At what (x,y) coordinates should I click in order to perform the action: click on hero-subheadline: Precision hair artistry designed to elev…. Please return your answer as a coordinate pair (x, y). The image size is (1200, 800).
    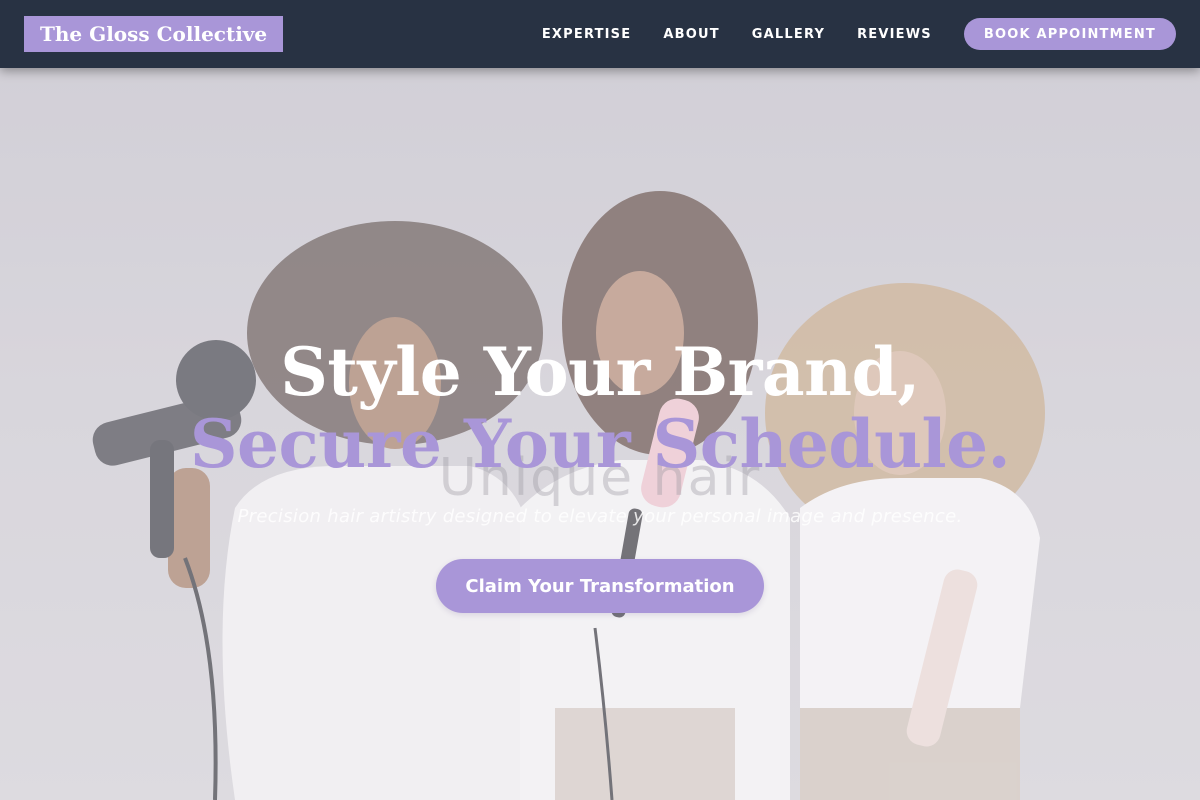
    Looking at the image, I should click on (600, 516).